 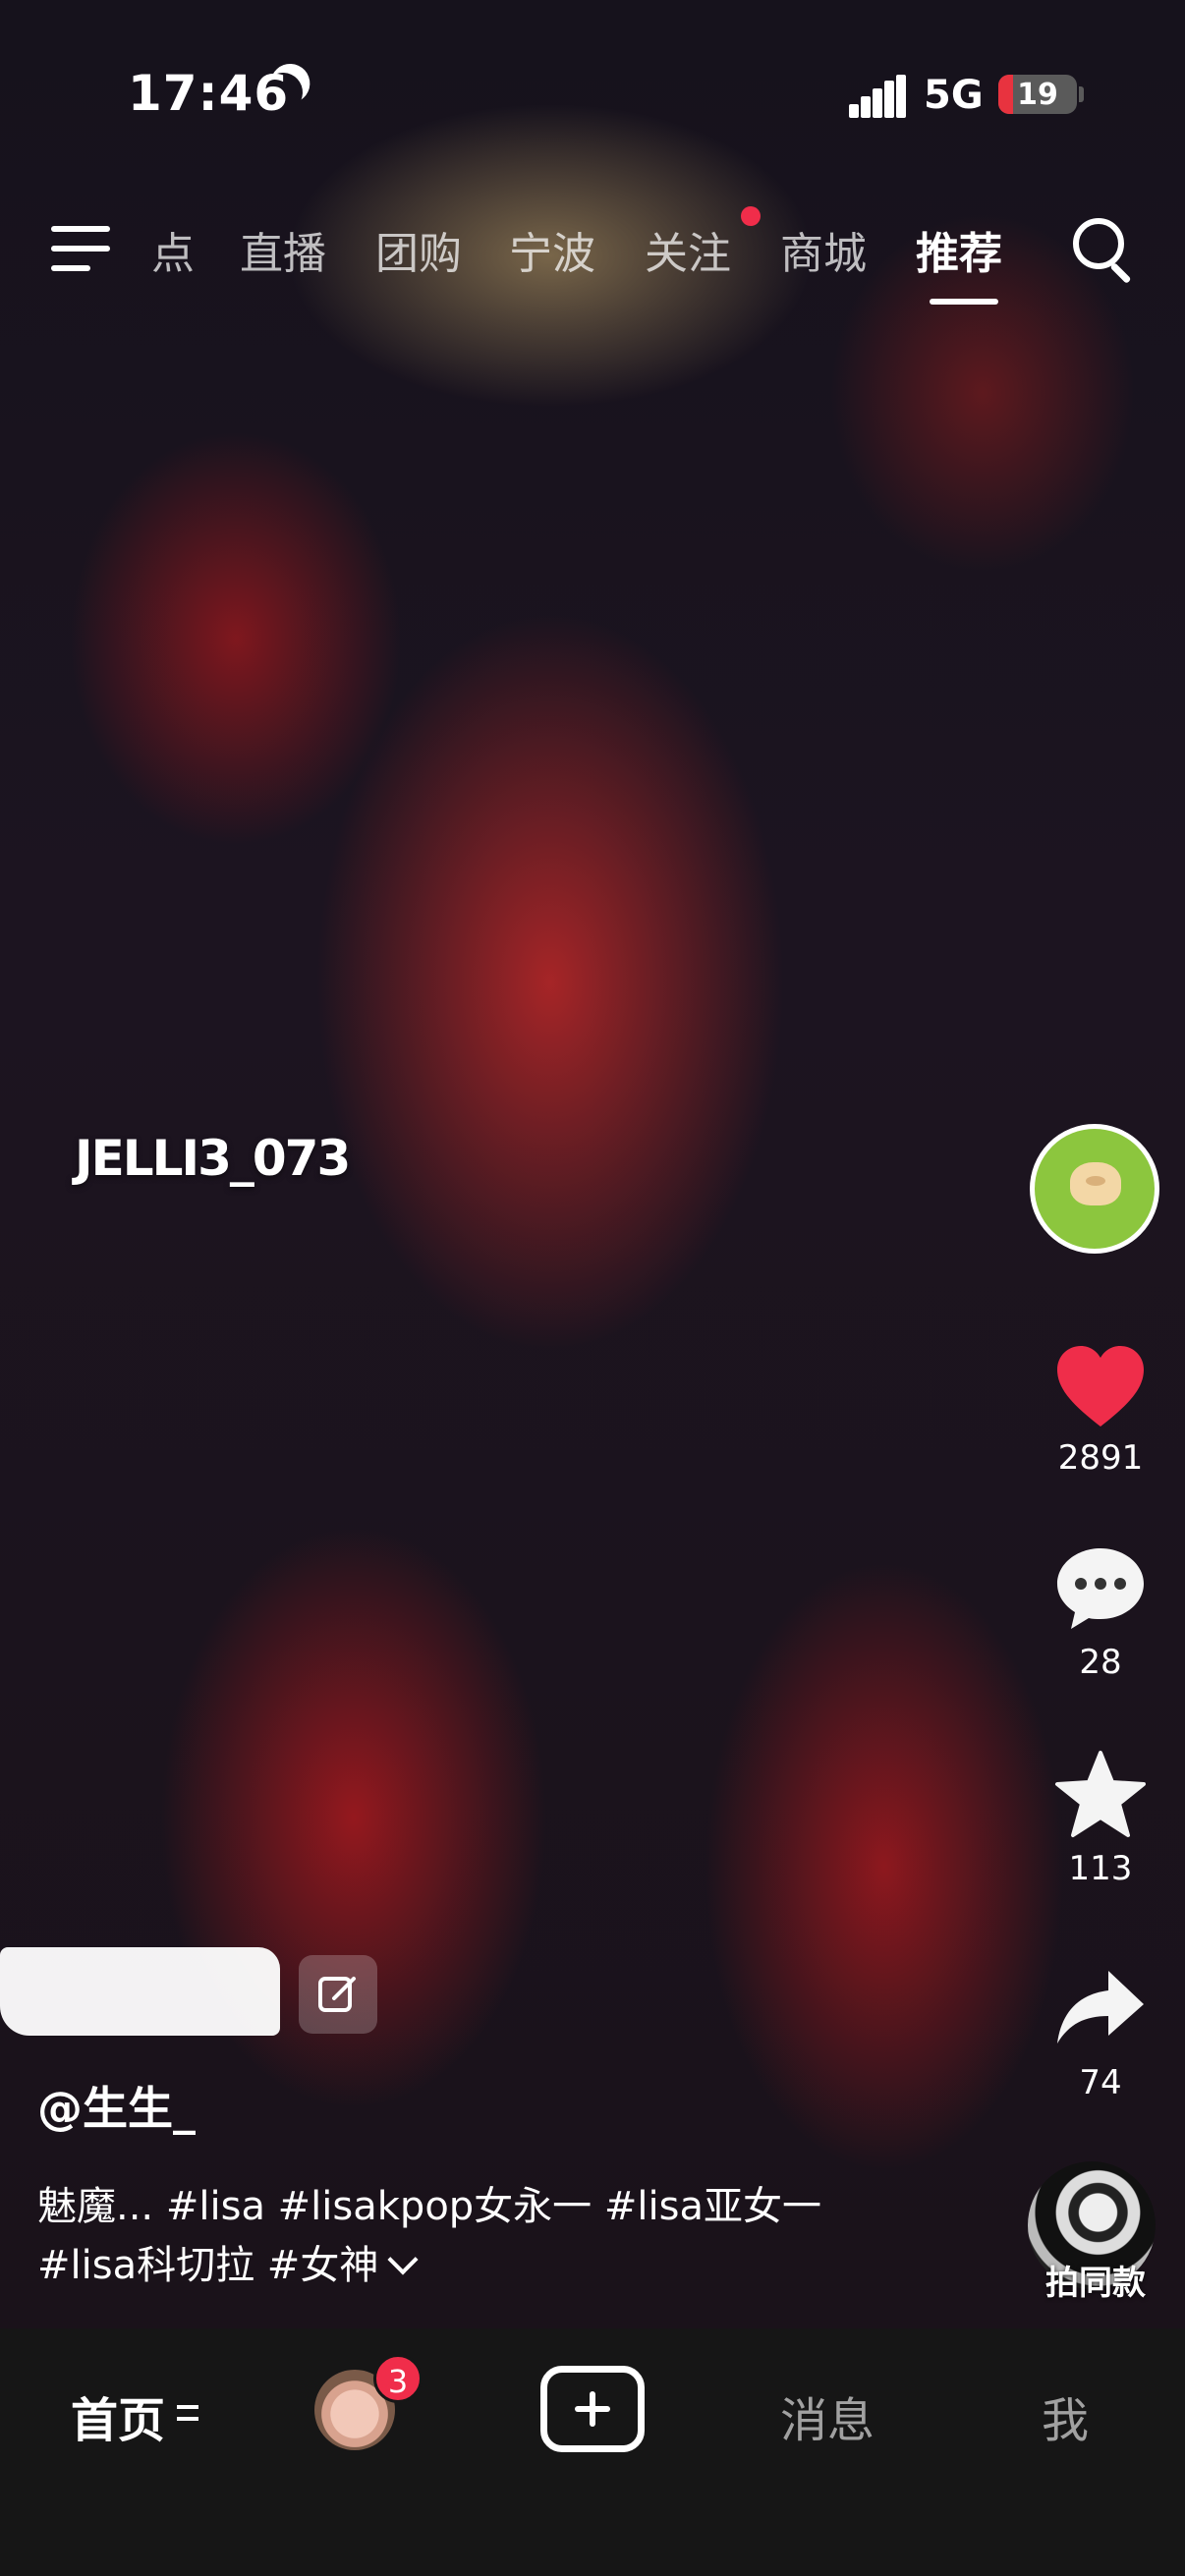 I want to click on search-icon, so click(x=1104, y=251).